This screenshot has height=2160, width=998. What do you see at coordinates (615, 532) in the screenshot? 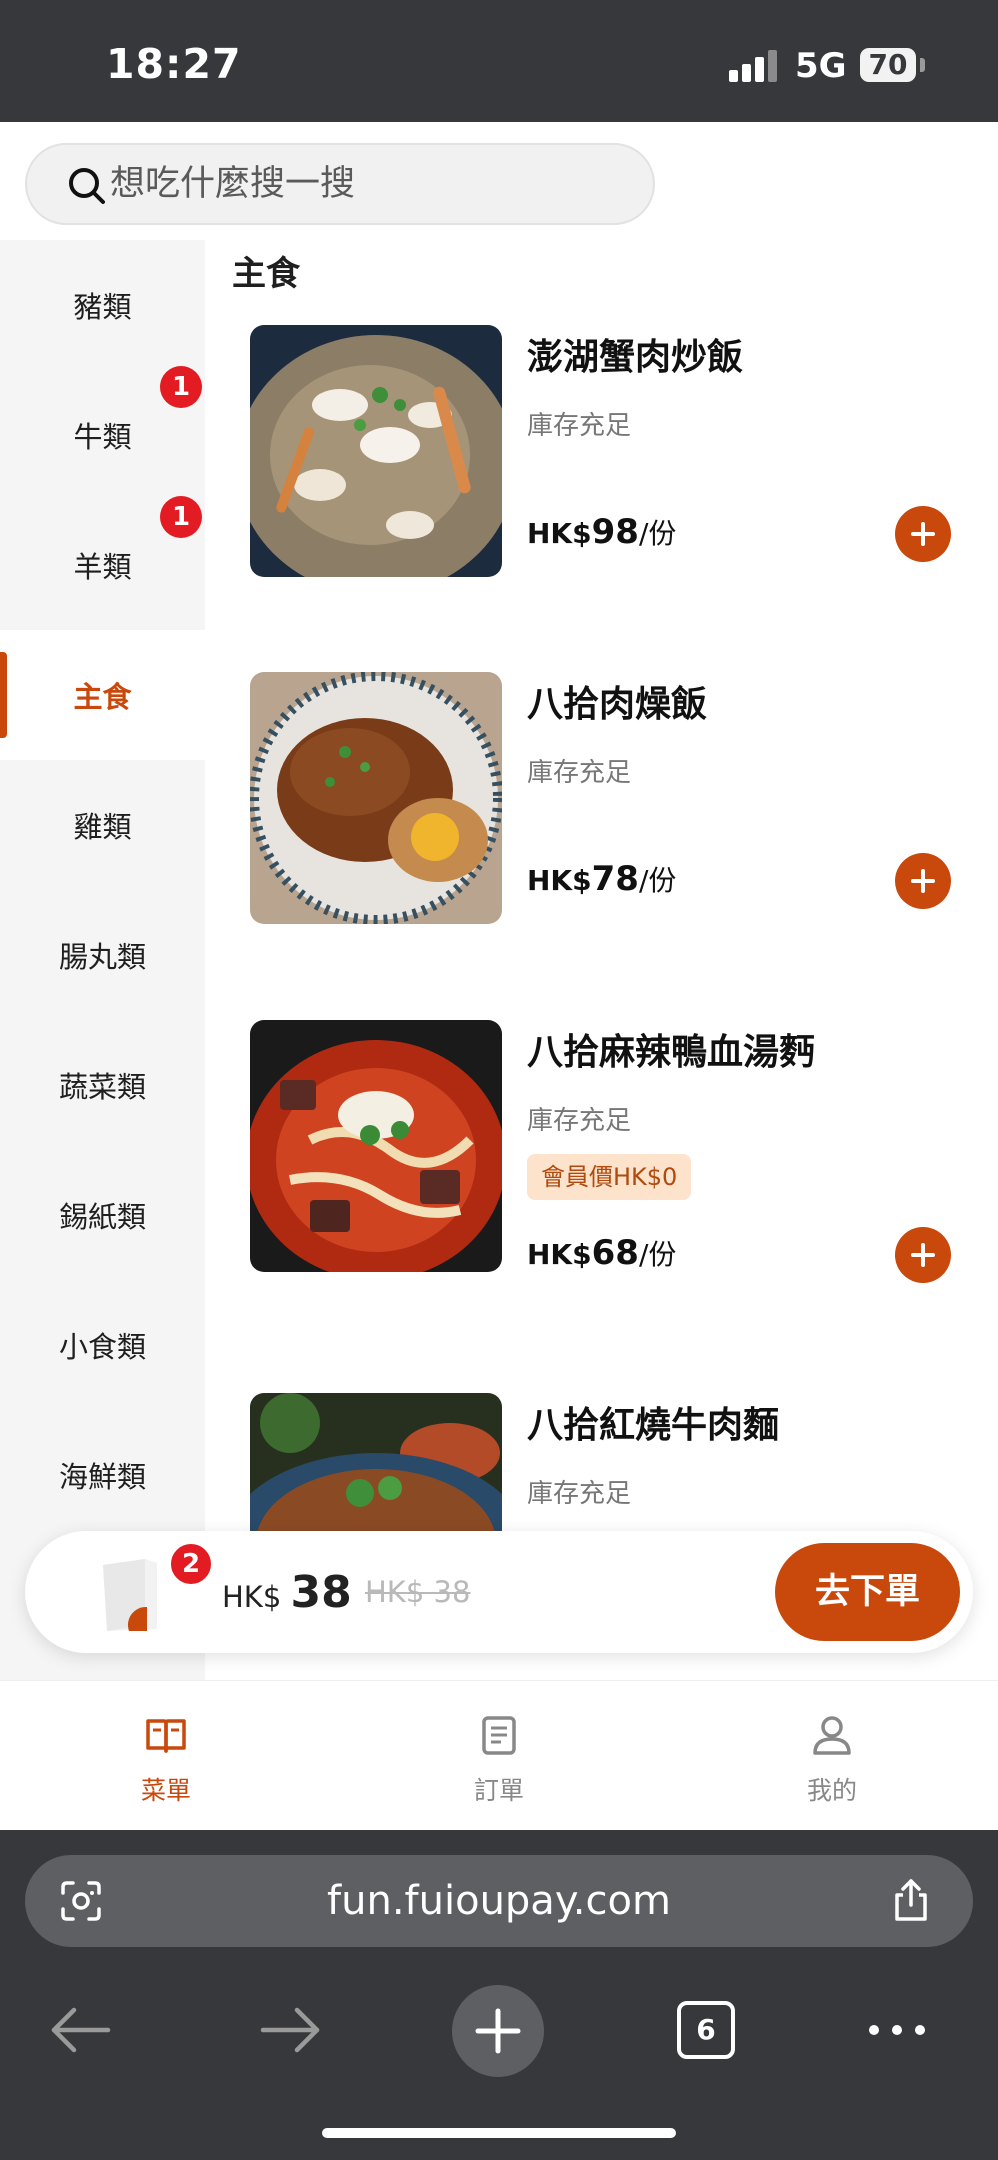
I see `price-amount: 98` at bounding box center [615, 532].